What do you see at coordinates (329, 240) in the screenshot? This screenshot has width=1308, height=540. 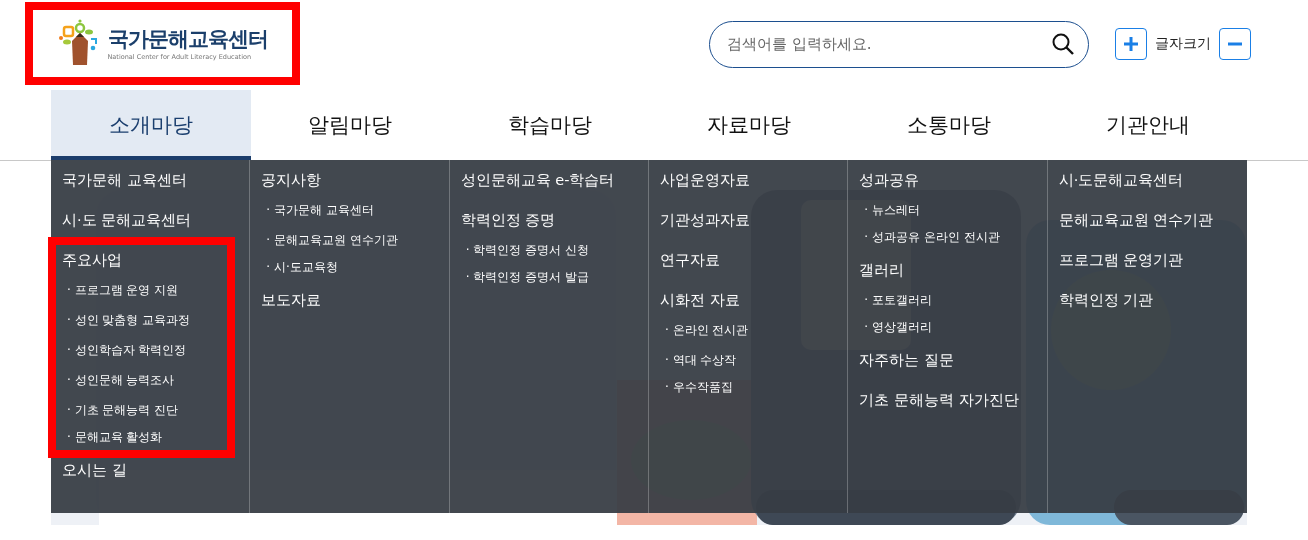 I see `submenu-link: · 문해교육교원 연수기관` at bounding box center [329, 240].